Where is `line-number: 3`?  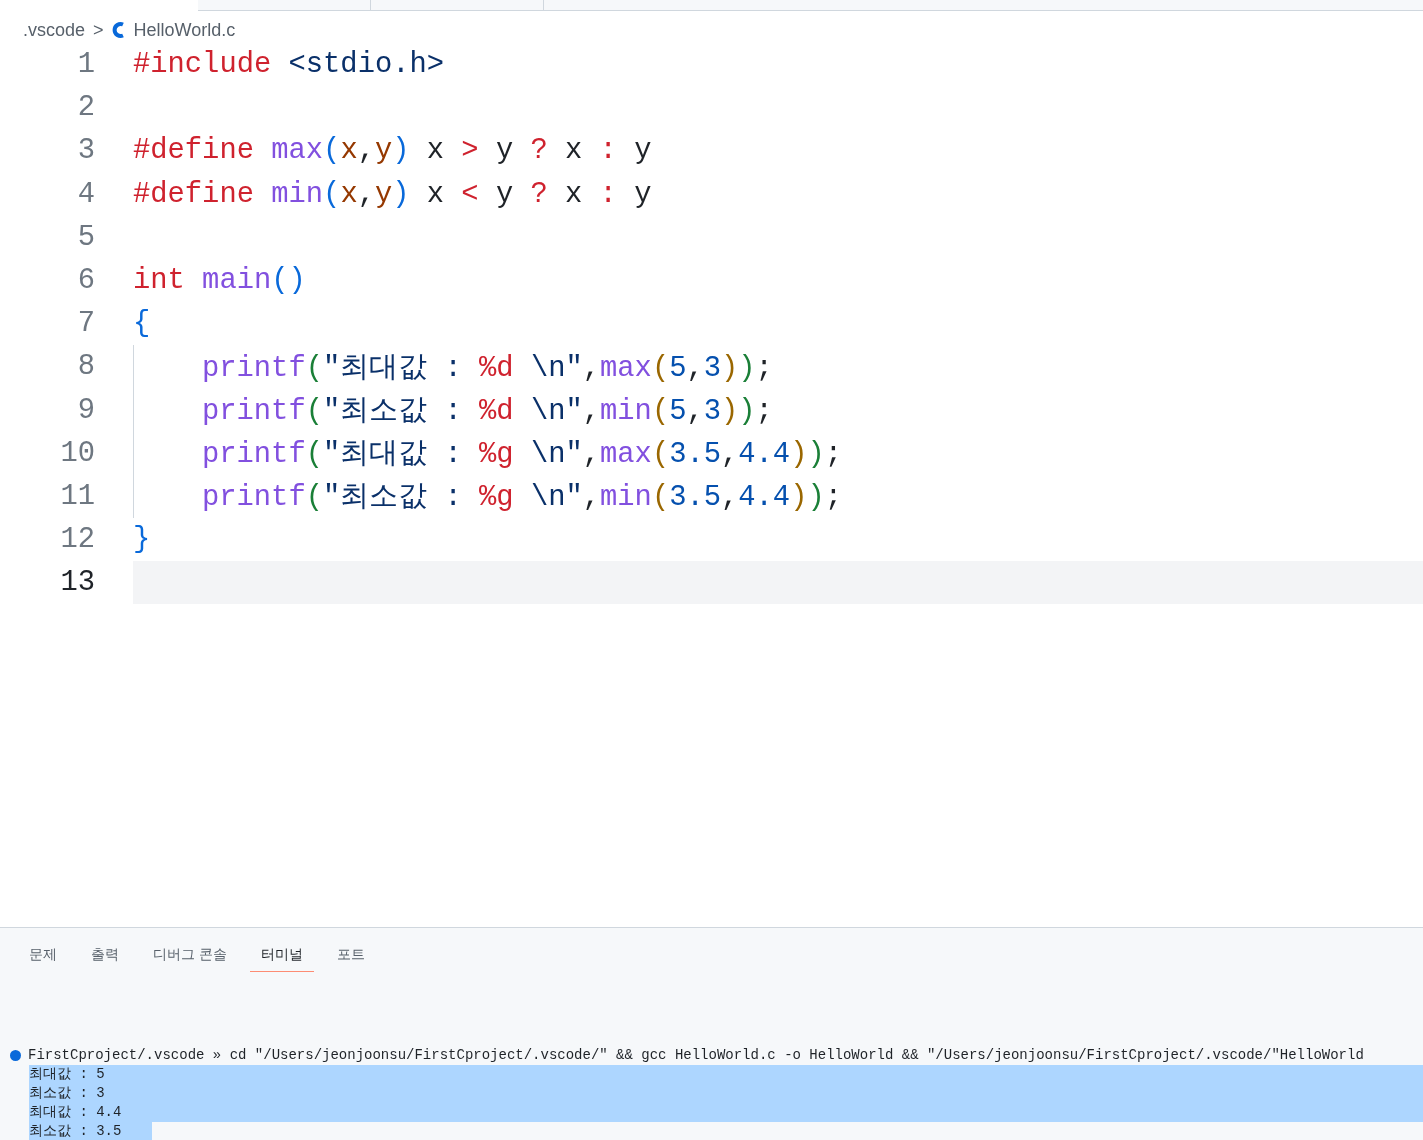 line-number: 3 is located at coordinates (85, 151).